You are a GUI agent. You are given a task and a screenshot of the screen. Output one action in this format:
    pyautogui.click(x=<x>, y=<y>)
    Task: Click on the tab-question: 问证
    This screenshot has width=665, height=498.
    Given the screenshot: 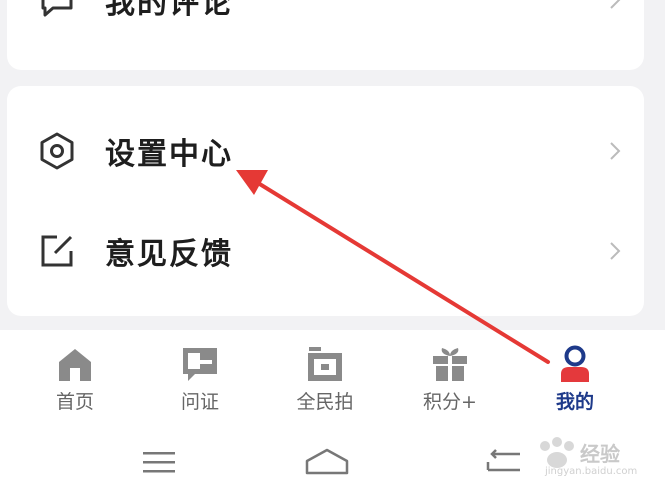 What is the action you would take?
    pyautogui.click(x=200, y=380)
    